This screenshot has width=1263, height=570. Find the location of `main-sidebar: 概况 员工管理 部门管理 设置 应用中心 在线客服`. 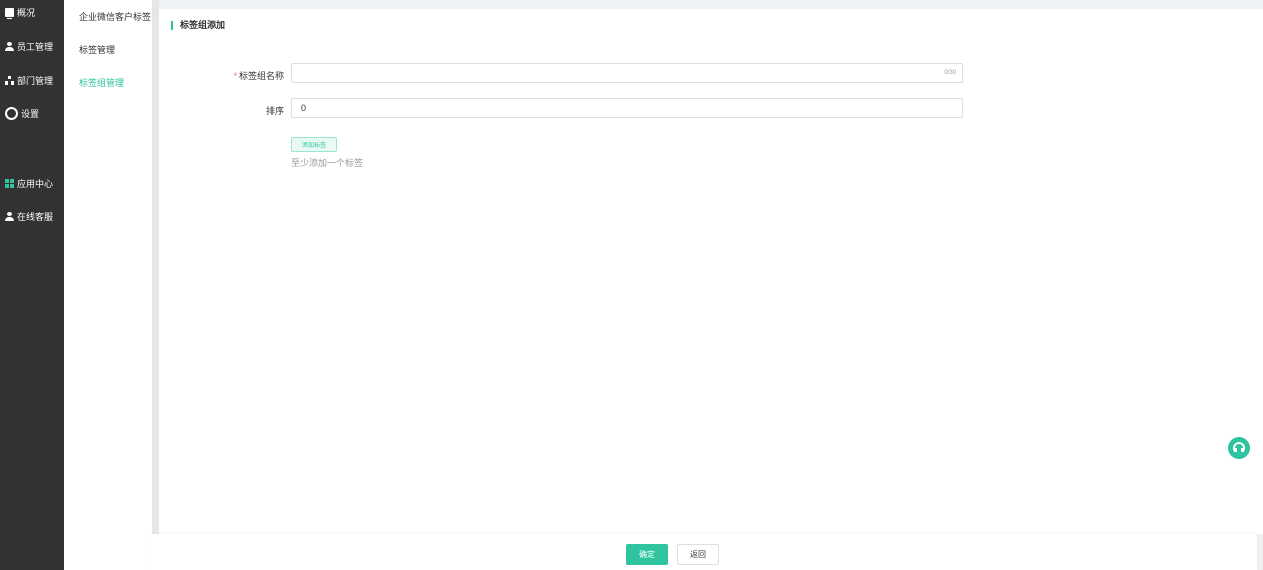

main-sidebar: 概况 员工管理 部门管理 设置 应用中心 在线客服 is located at coordinates (32, 285).